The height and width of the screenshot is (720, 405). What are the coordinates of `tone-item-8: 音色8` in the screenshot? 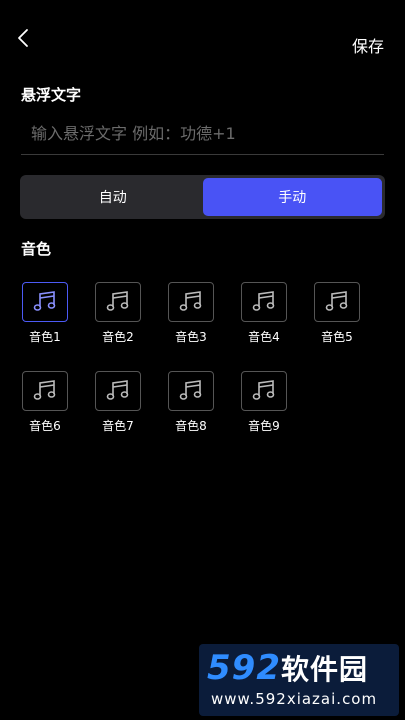 It's located at (191, 402).